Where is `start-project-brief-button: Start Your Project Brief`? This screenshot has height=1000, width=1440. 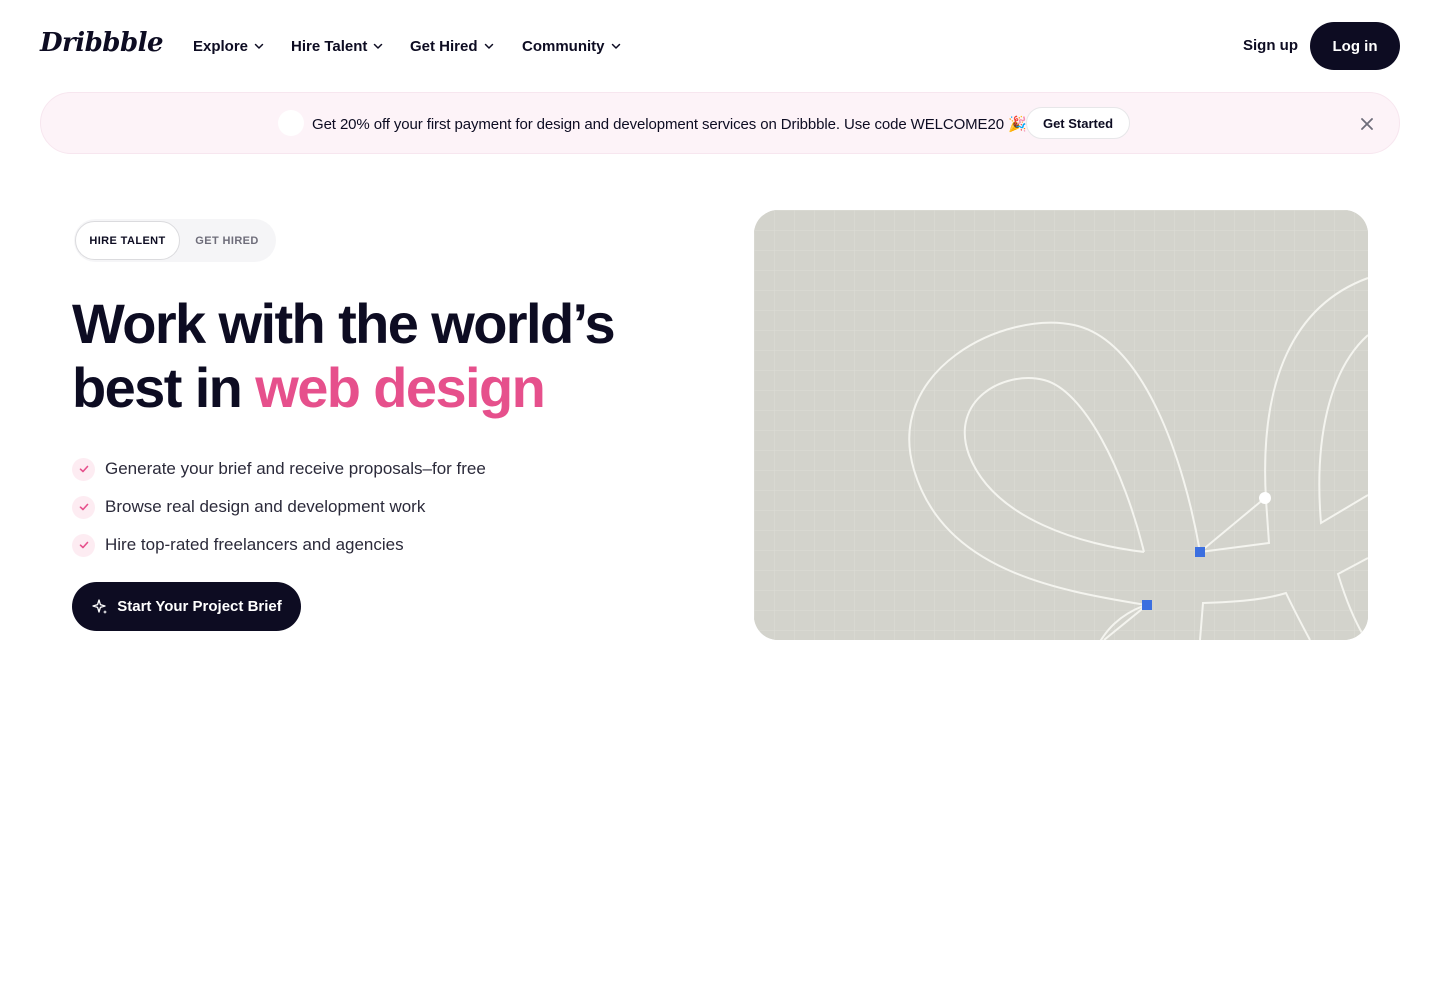
start-project-brief-button: Start Your Project Brief is located at coordinates (186, 606).